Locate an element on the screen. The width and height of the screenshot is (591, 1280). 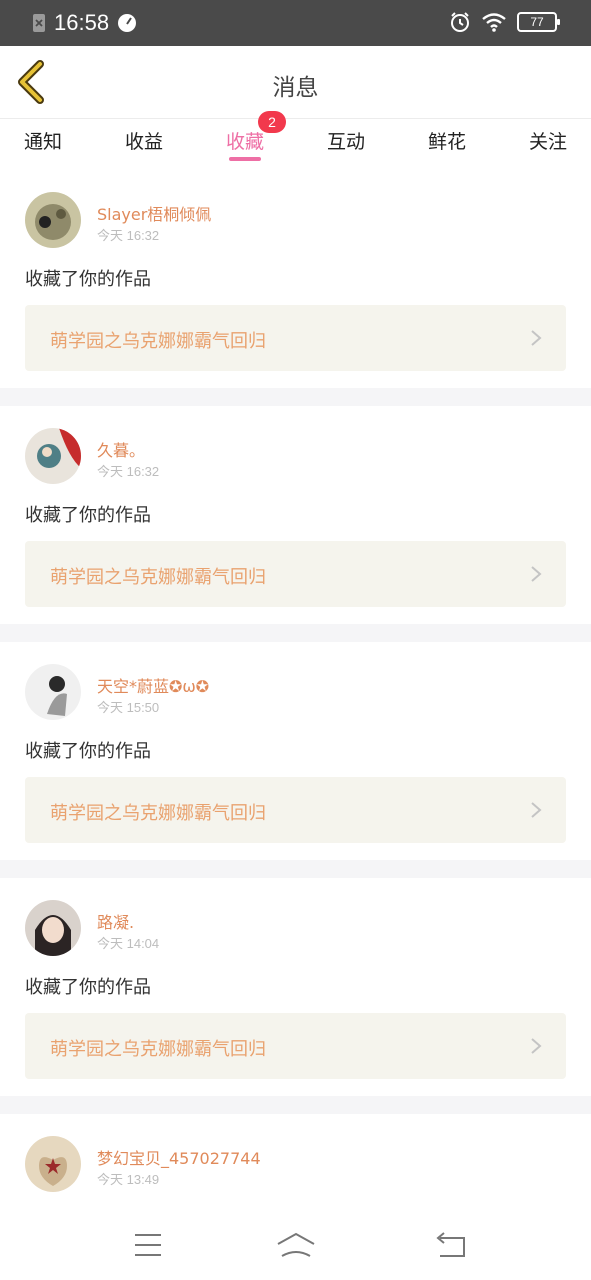
timestamp: 今天 14:04 is located at coordinates (128, 943).